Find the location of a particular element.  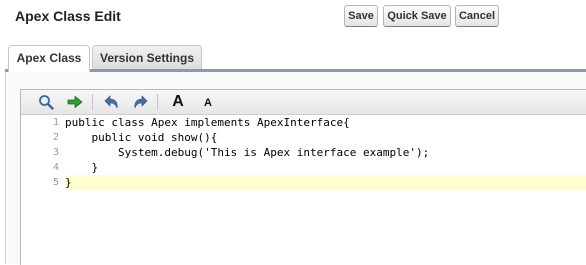

font-smaller-icon: A is located at coordinates (208, 103).